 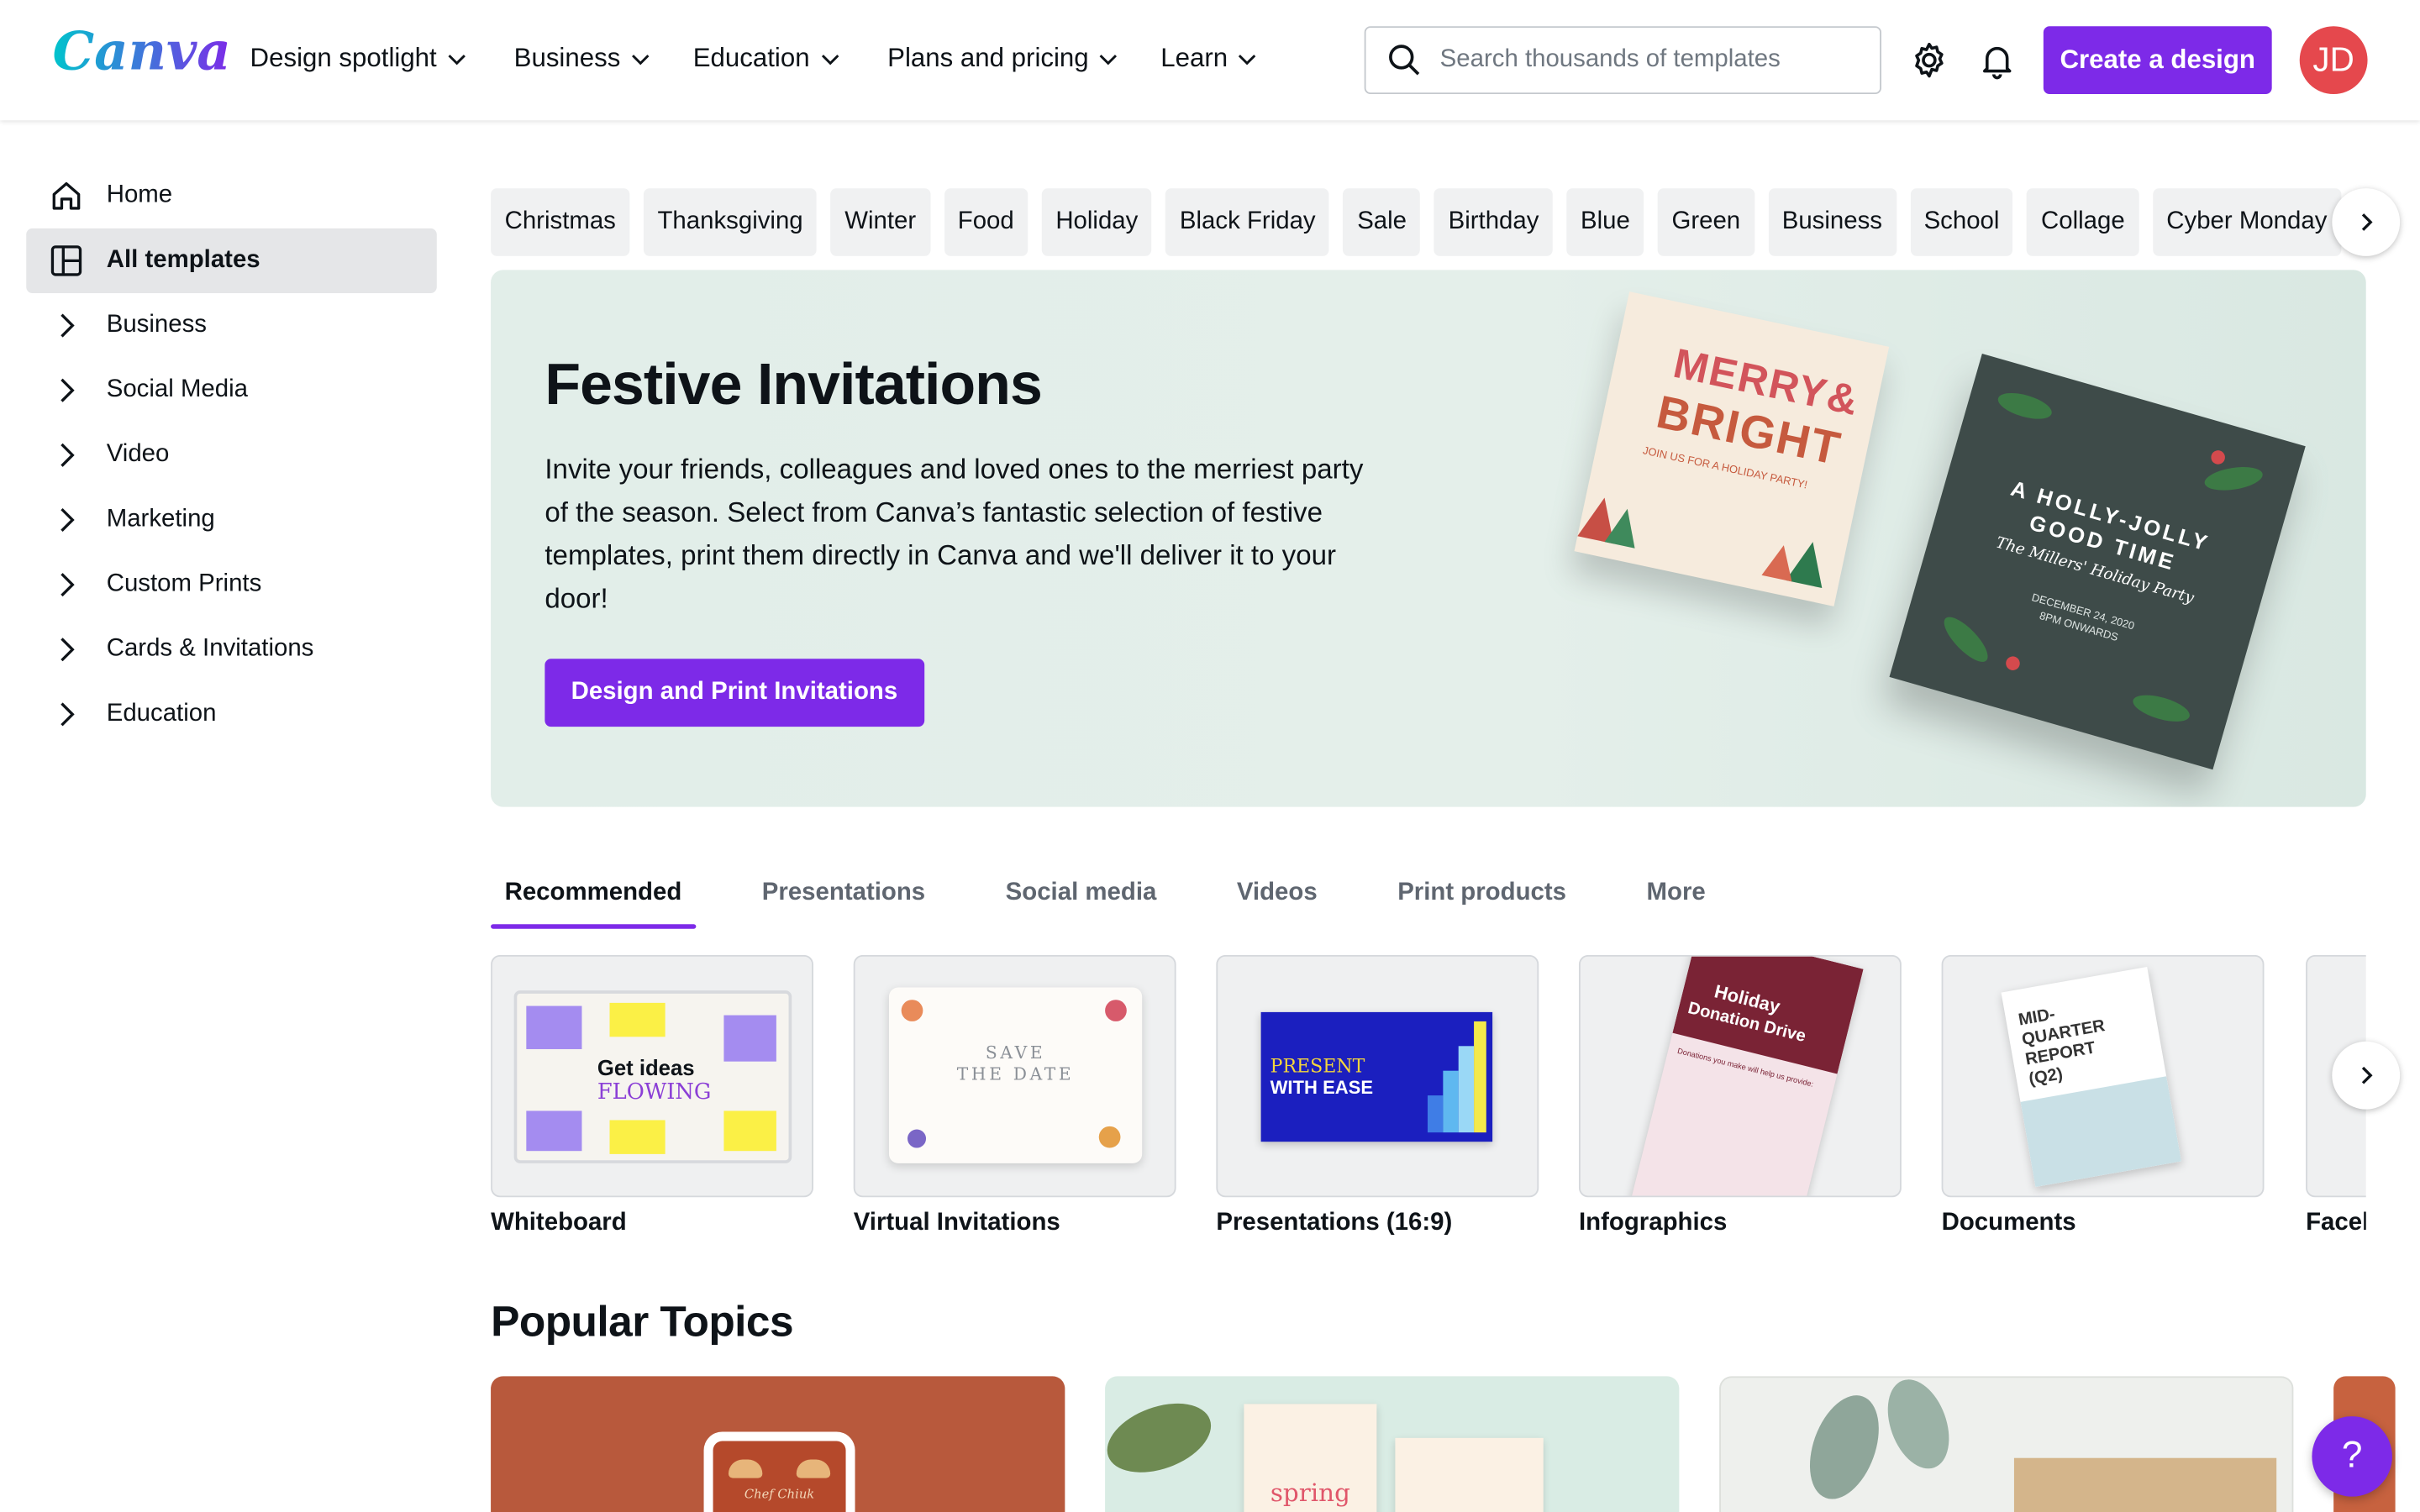 I want to click on chip-thanksgiving: Thanksgiving, so click(x=731, y=222).